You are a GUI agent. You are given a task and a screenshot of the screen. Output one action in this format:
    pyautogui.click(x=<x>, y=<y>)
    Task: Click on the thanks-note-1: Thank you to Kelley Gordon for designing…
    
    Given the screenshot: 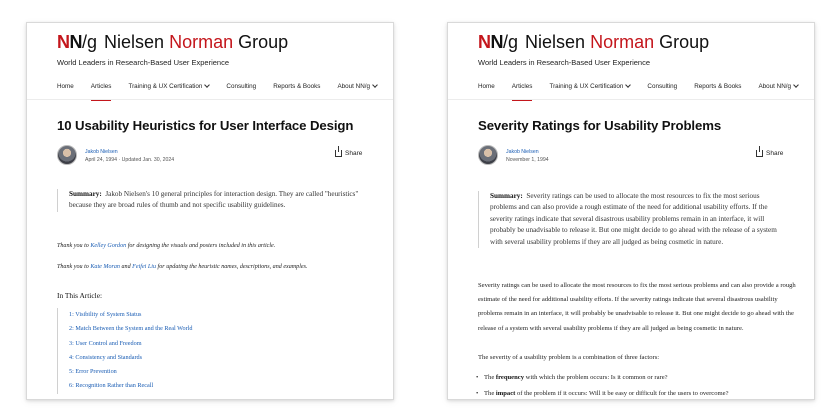 What is the action you would take?
    pyautogui.click(x=166, y=246)
    